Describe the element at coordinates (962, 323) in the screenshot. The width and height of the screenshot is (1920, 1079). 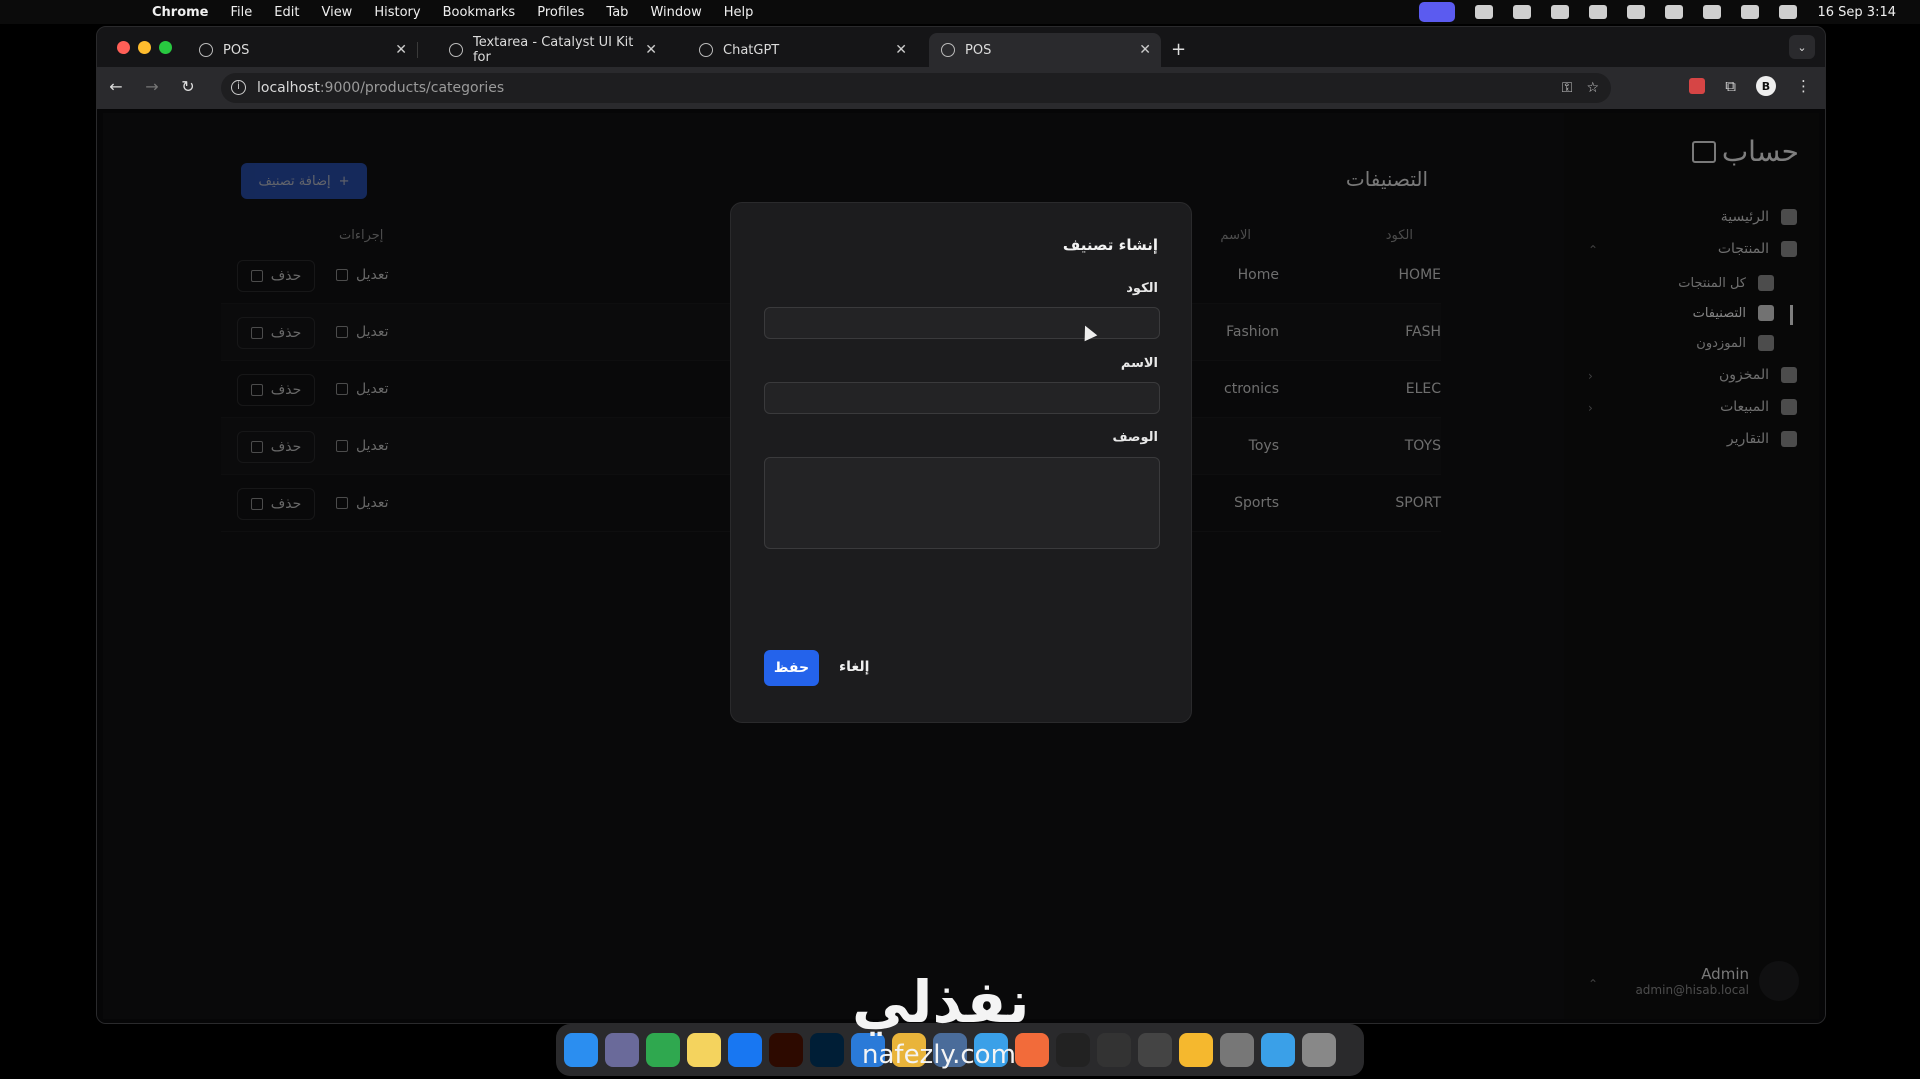
I see `code-input` at that location.